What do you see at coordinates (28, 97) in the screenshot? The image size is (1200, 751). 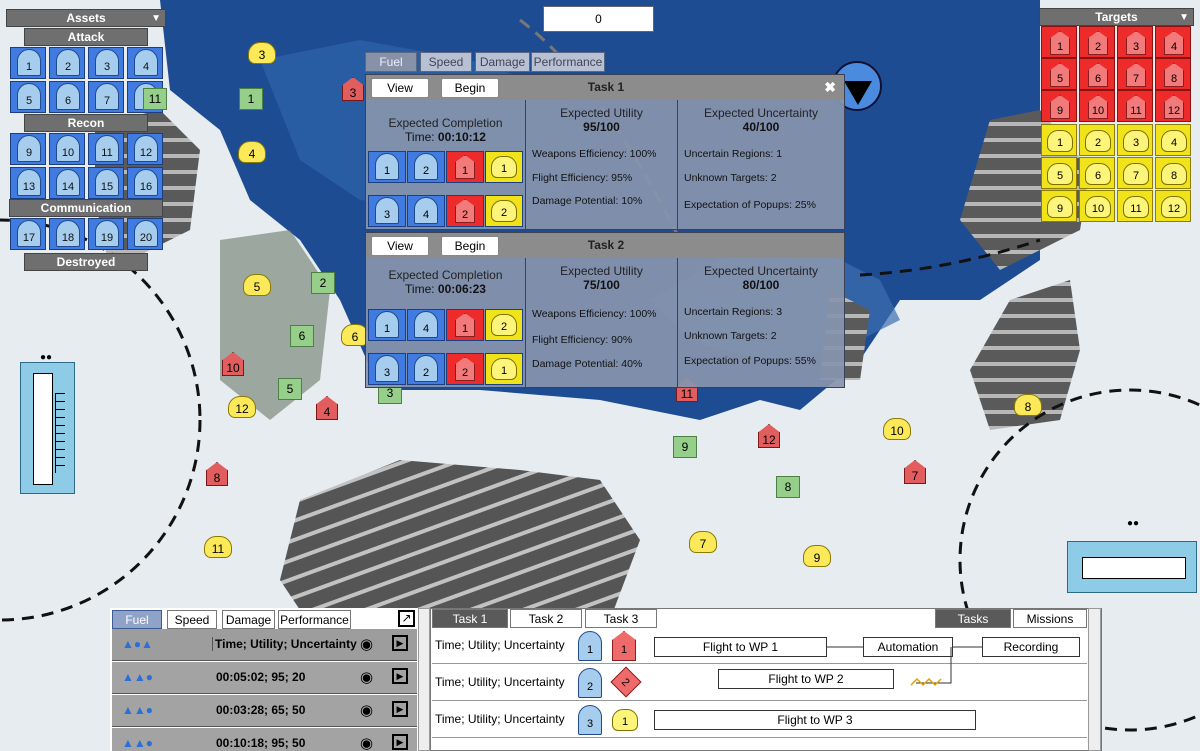 I see `asset-tile: 5` at bounding box center [28, 97].